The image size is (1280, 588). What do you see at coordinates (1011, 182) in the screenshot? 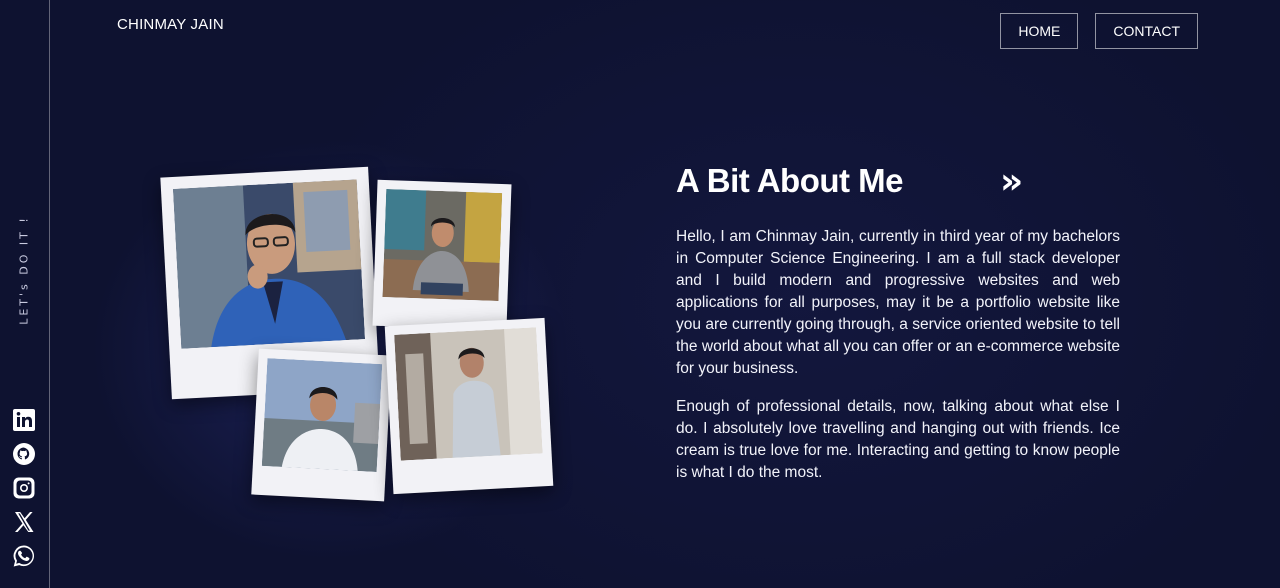
I see `next-chevron-icon: »` at bounding box center [1011, 182].